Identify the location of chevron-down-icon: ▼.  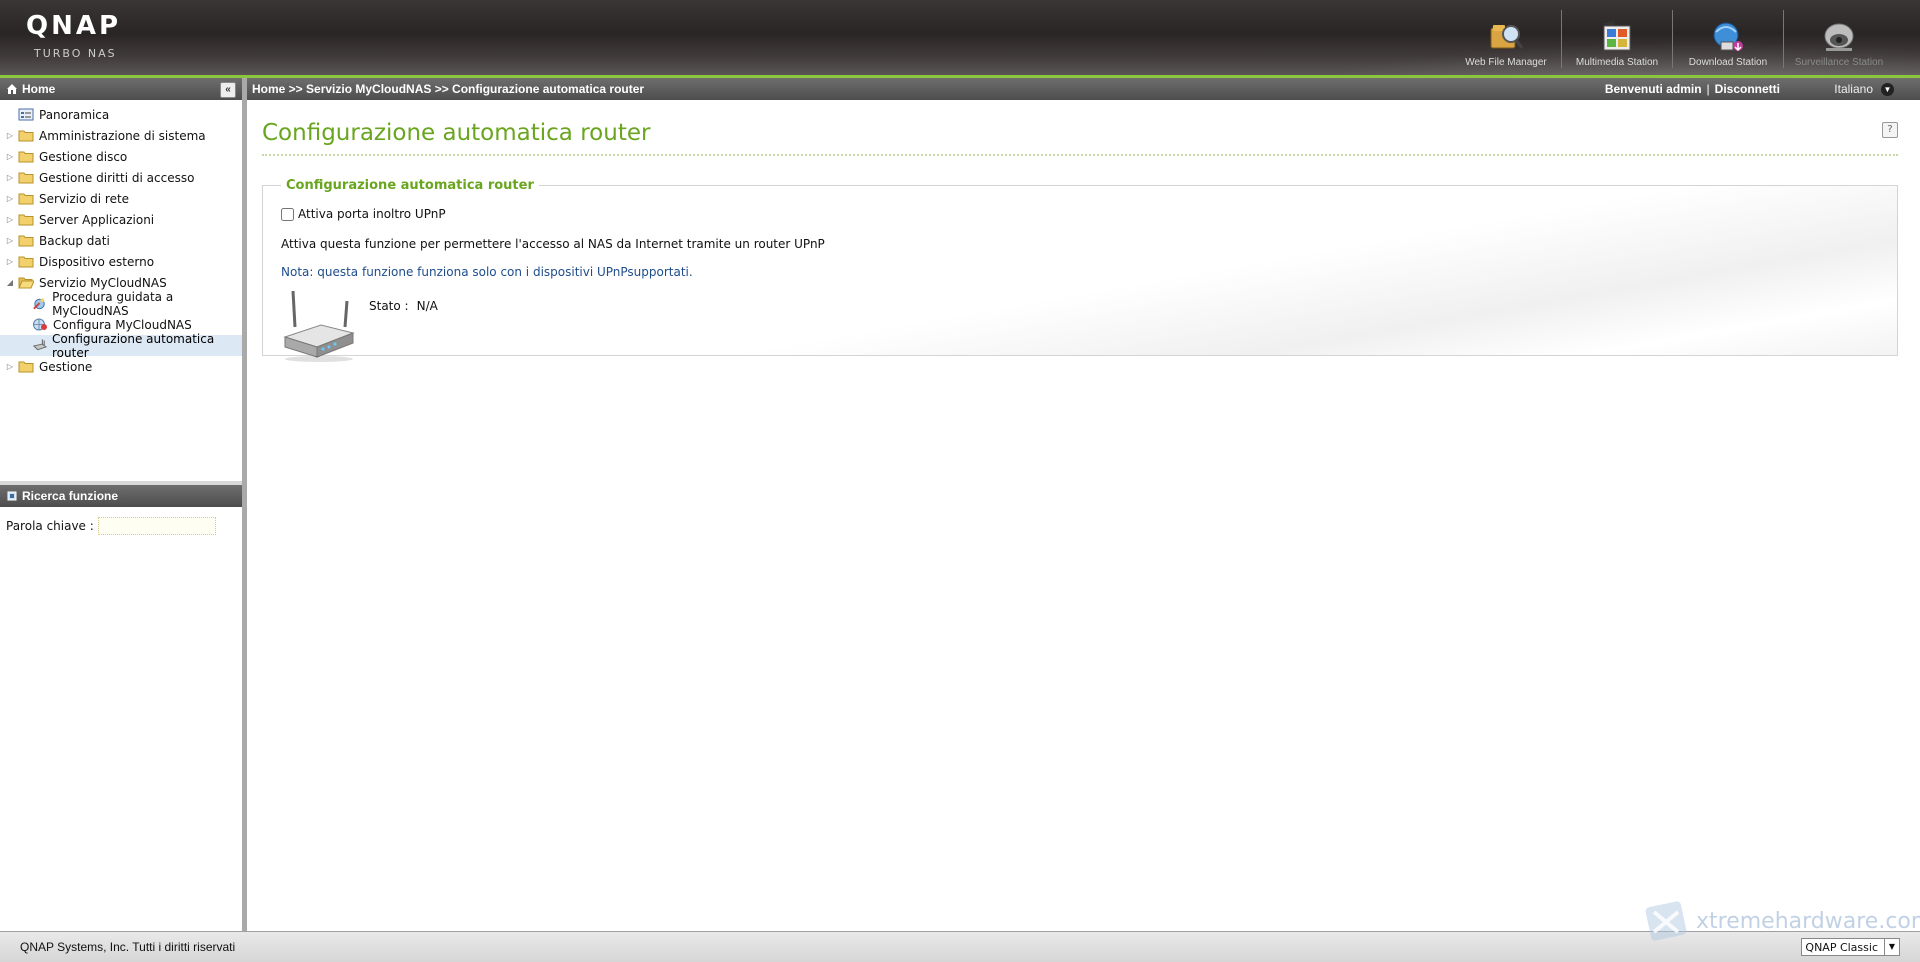
(1887, 89).